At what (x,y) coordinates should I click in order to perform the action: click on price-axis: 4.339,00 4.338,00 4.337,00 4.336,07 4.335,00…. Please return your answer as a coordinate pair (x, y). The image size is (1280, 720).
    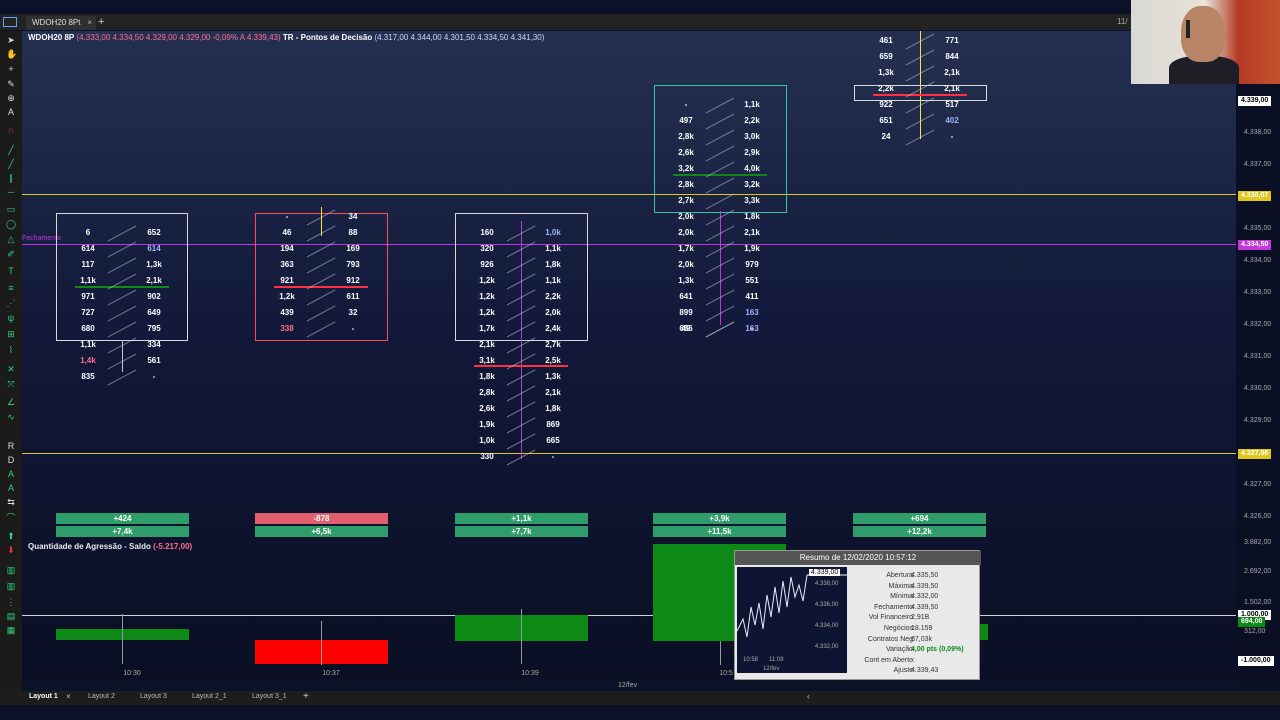
    Looking at the image, I should click on (1258, 356).